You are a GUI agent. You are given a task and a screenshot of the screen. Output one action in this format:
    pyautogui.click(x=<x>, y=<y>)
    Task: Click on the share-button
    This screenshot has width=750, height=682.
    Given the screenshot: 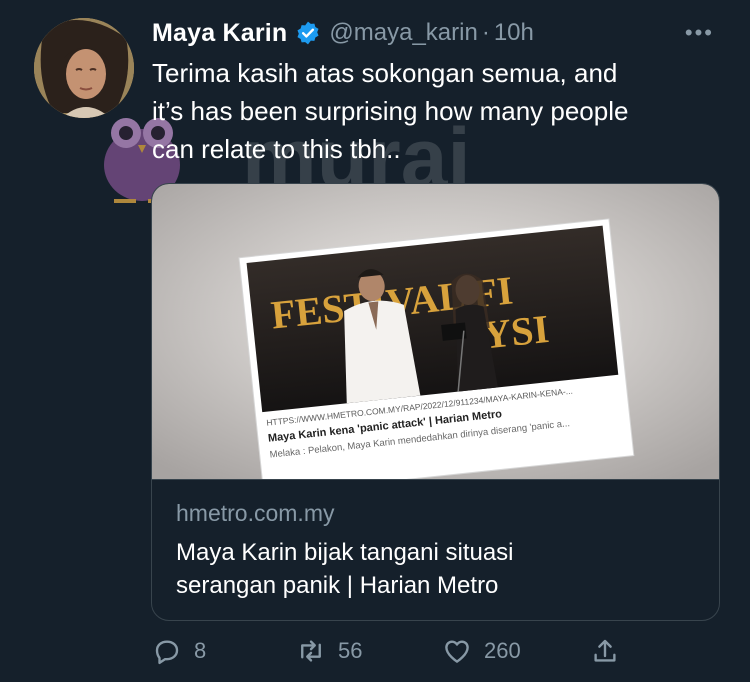 What is the action you would take?
    pyautogui.click(x=611, y=651)
    